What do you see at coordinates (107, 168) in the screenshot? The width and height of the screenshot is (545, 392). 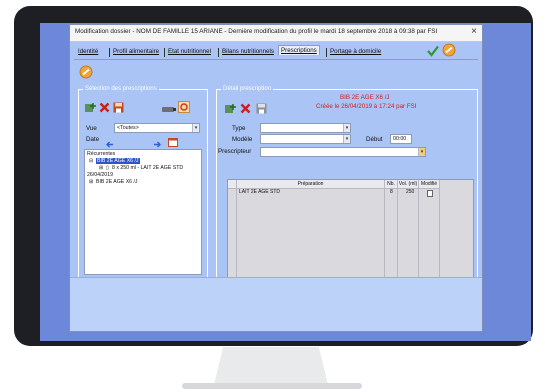 I see `bottle-icon: ▯` at bounding box center [107, 168].